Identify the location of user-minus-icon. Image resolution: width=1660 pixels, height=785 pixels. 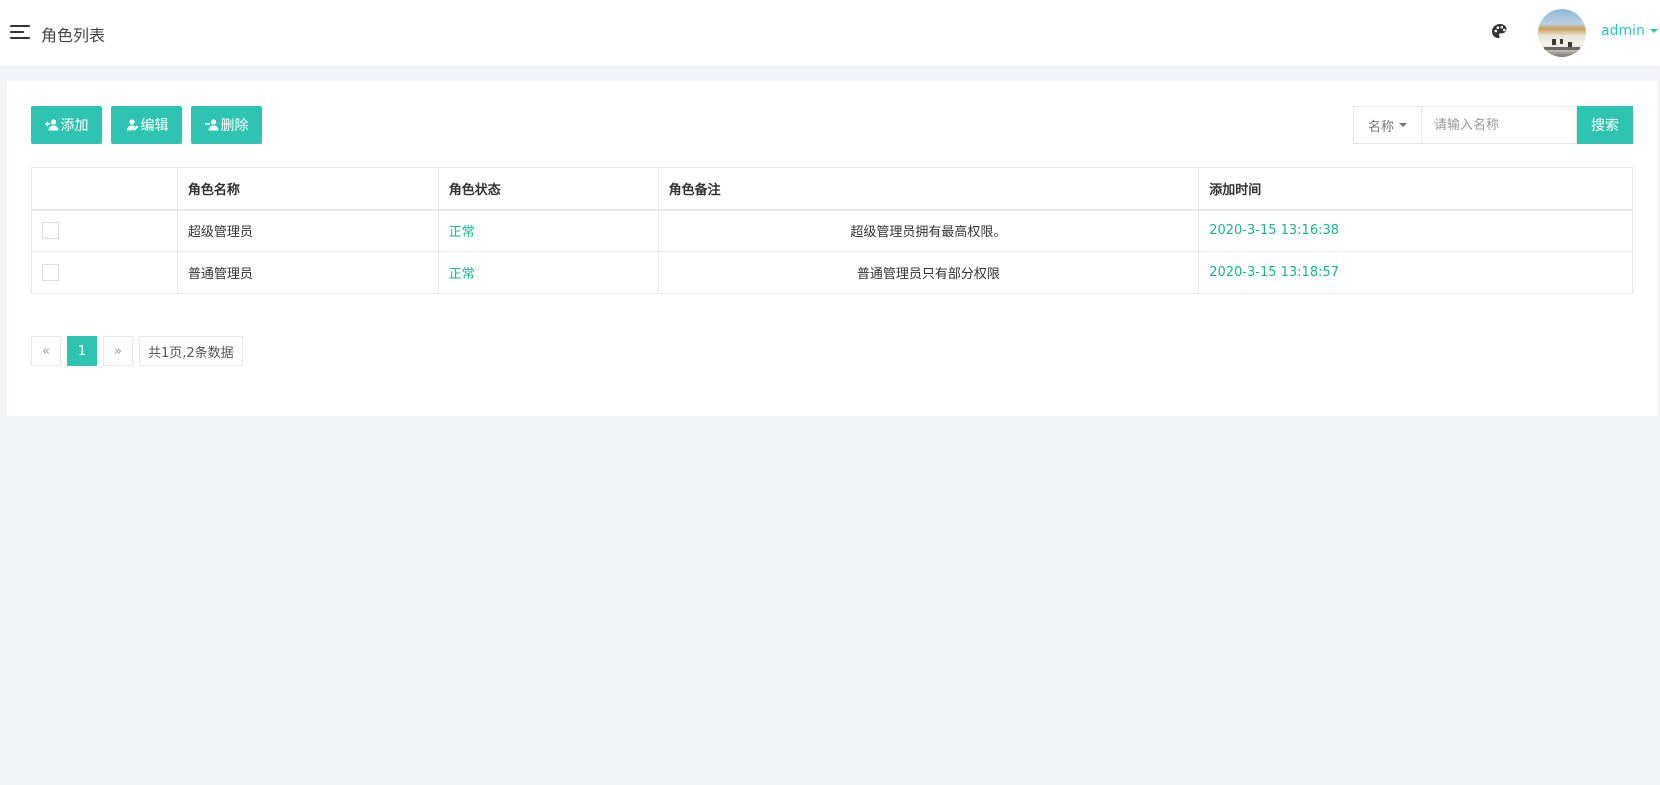
(211, 125).